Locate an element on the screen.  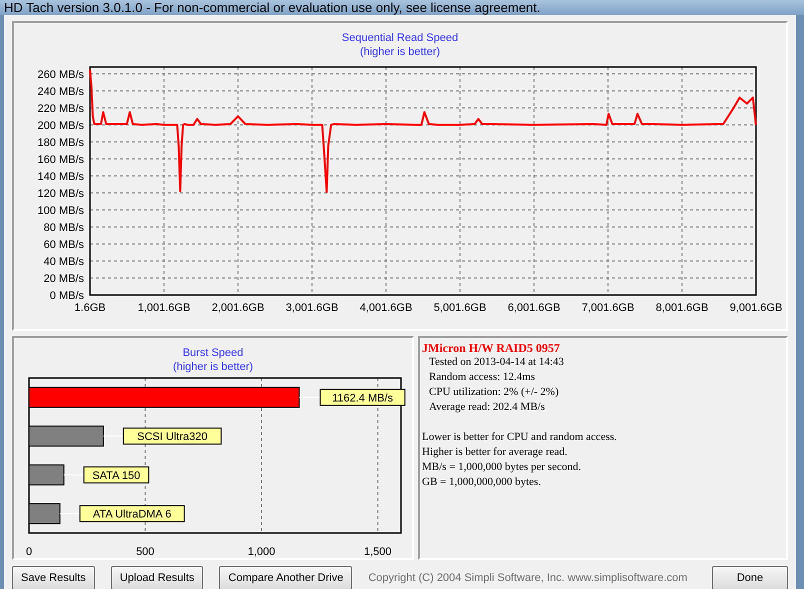
chart-title: Burst Speed is located at coordinates (213, 353).